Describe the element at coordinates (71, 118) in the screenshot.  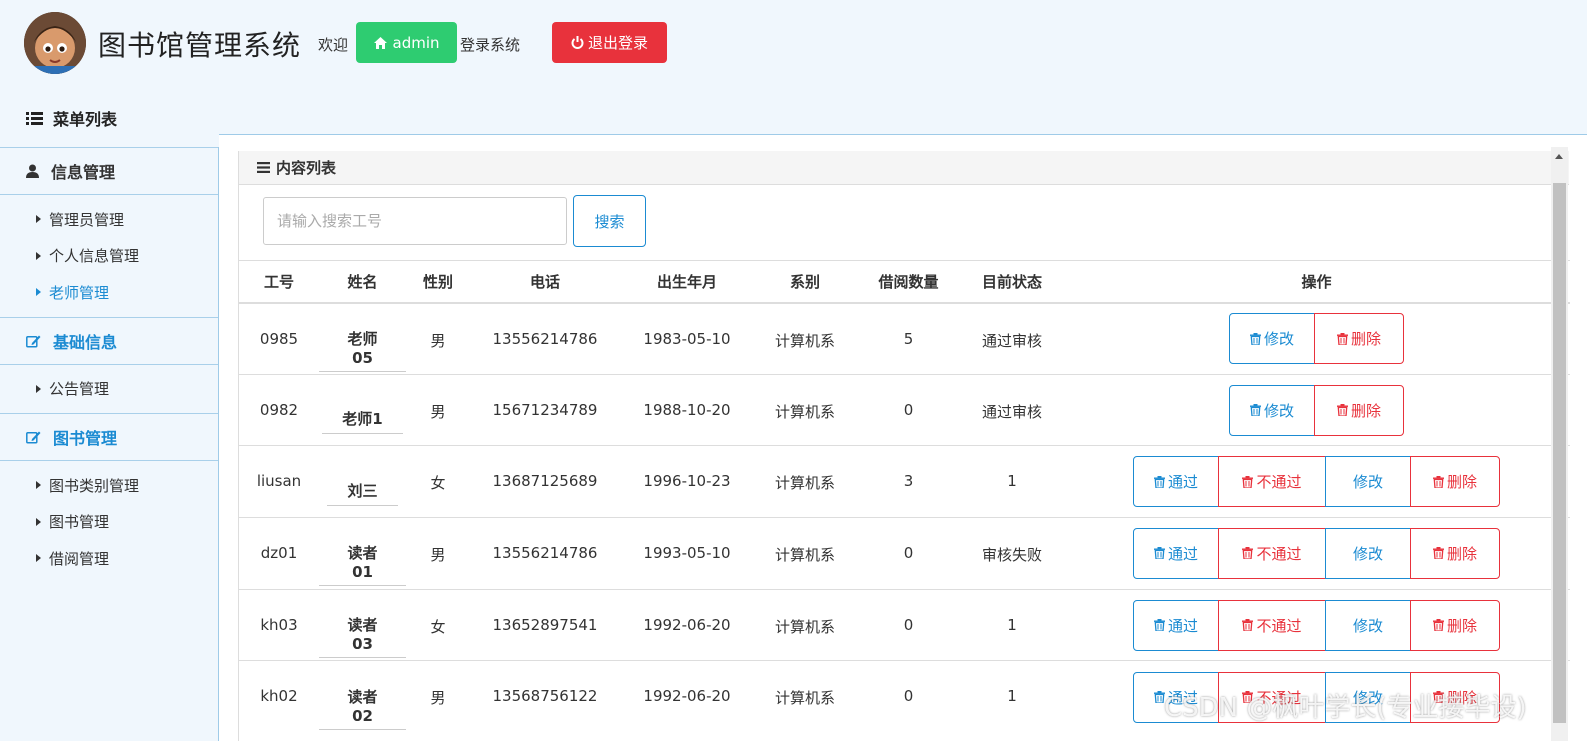
I see `menu-title: 菜单列表` at that location.